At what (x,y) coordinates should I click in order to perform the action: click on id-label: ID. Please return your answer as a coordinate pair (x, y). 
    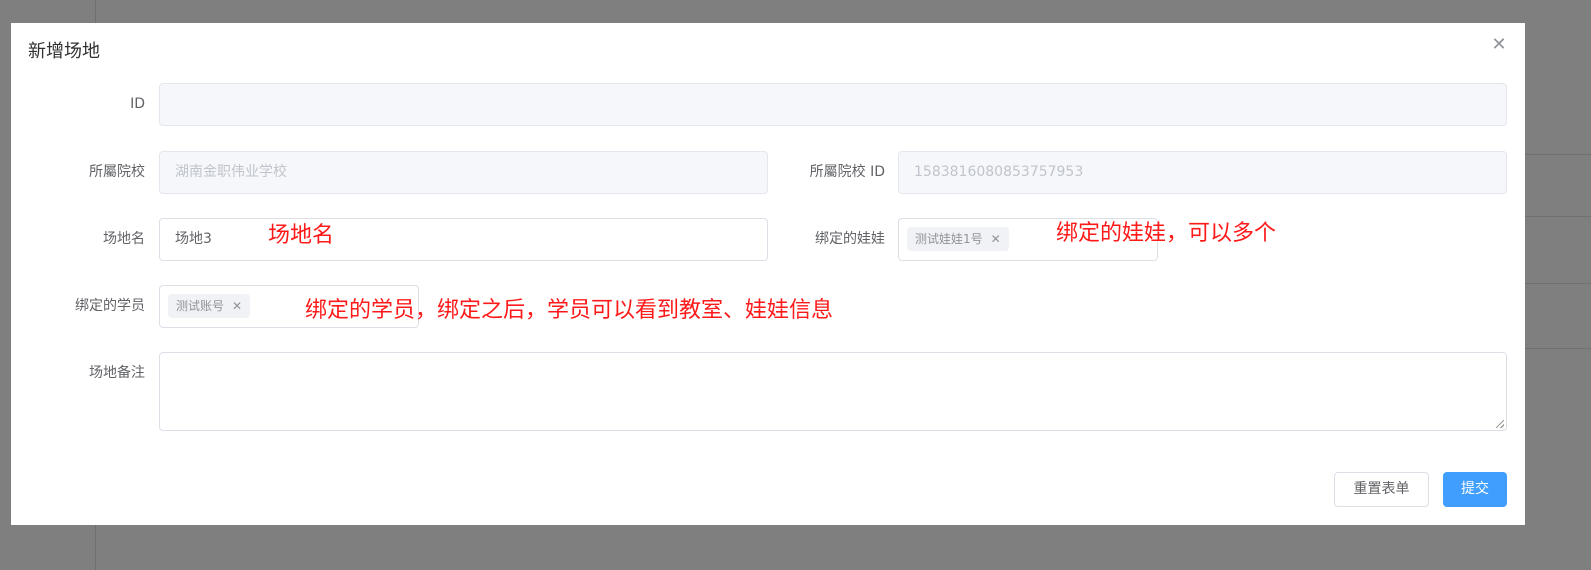
    Looking at the image, I should click on (137, 104).